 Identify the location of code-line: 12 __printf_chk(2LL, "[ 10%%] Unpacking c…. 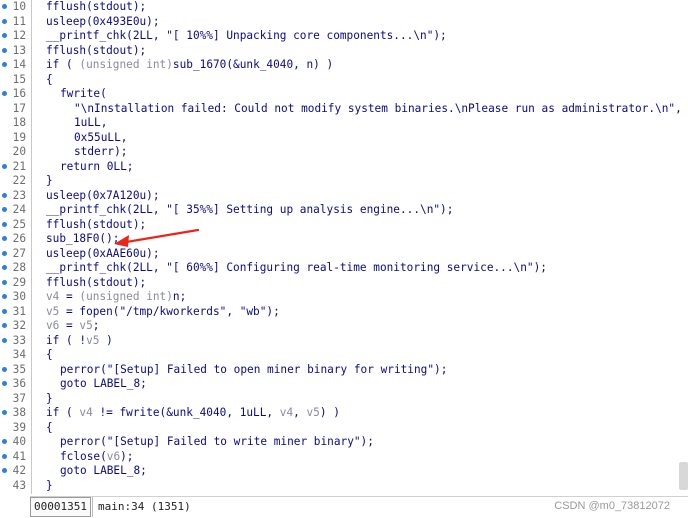
(344, 36).